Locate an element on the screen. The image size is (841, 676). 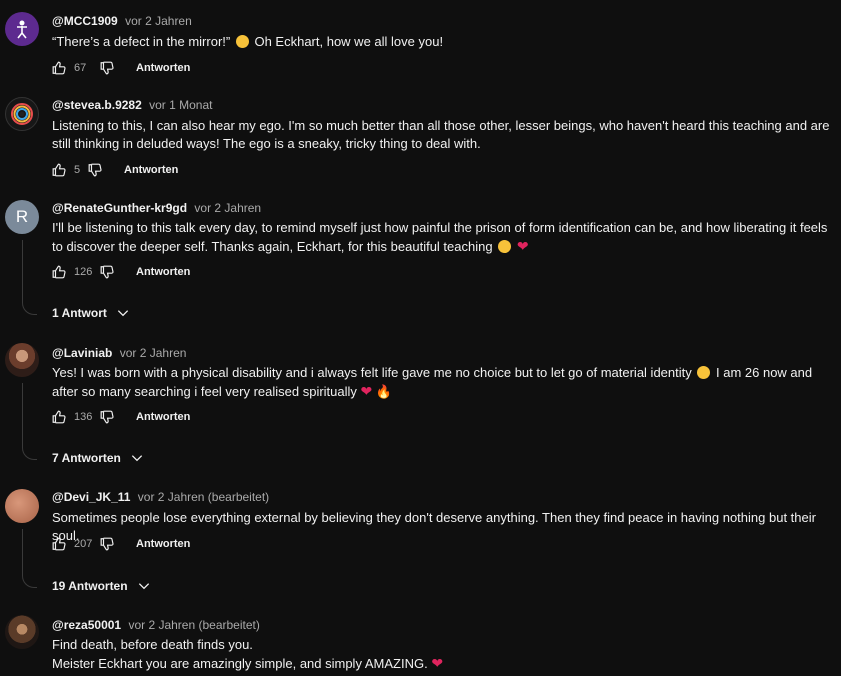
avatar-letter: R is located at coordinates (22, 216).